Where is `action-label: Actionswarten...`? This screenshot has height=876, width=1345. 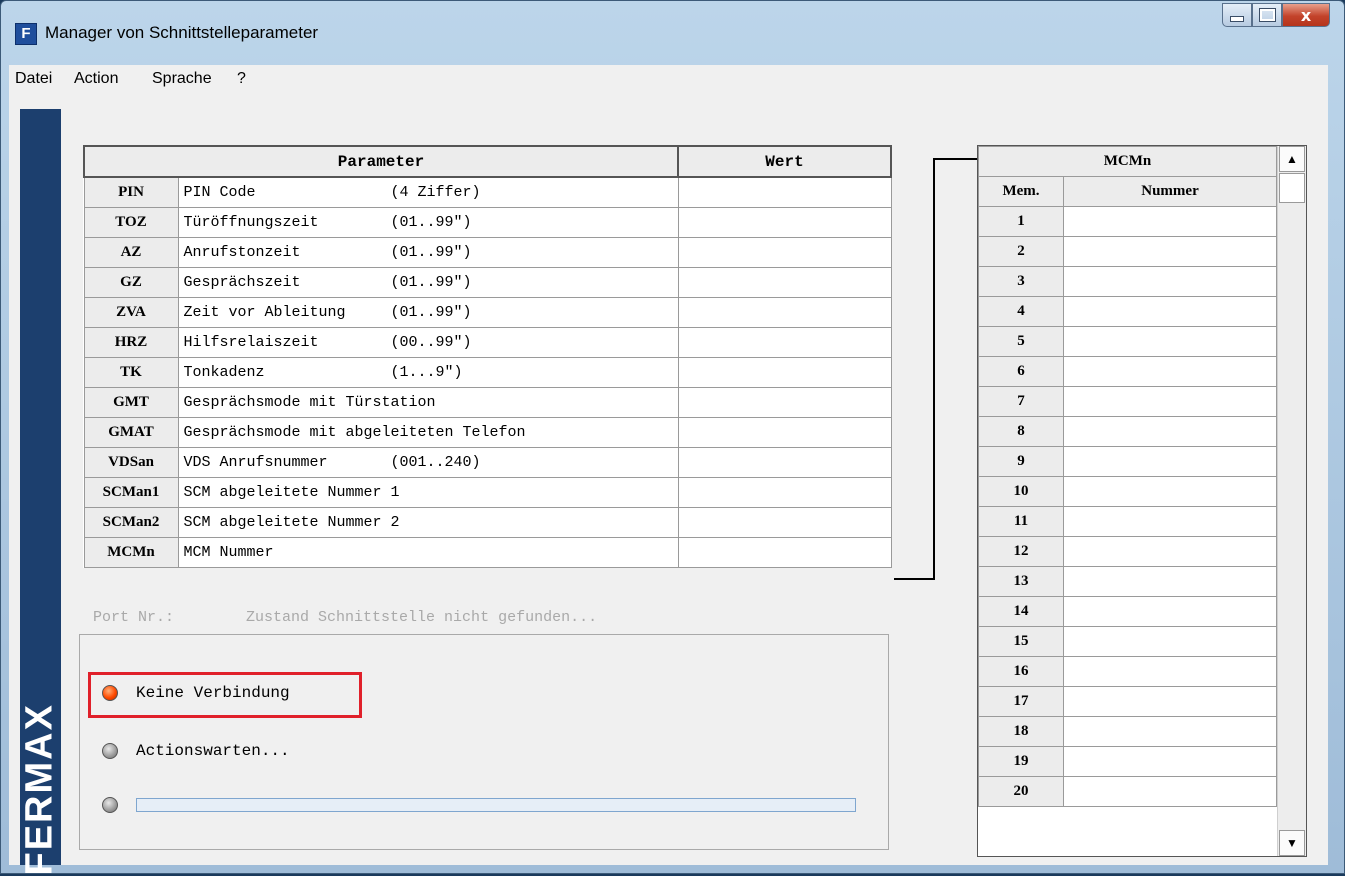 action-label: Actionswarten... is located at coordinates (213, 751).